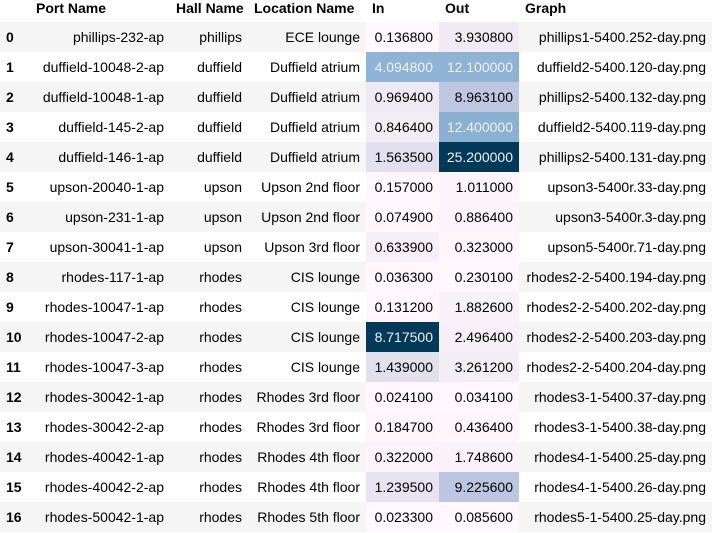  I want to click on graph-file-cell: upson3-5400r.33-day.png, so click(626, 187).